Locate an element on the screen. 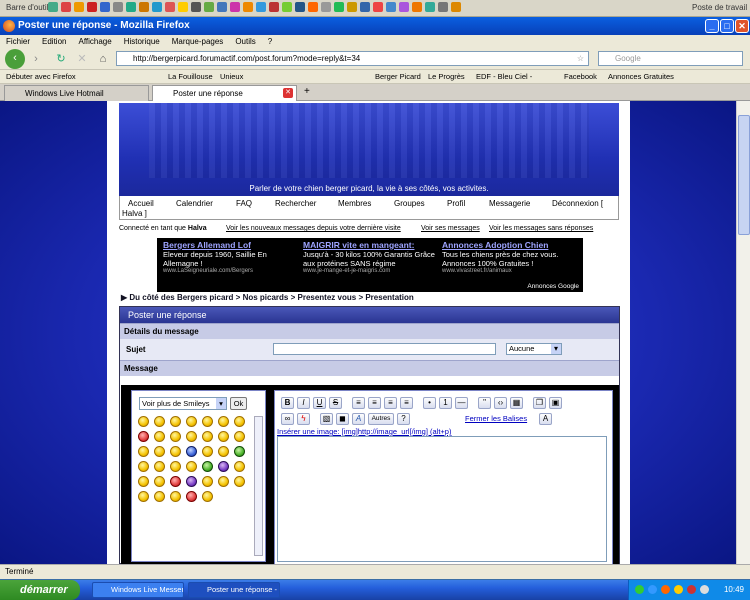 The image size is (750, 600). nav-groupes: Groupes is located at coordinates (409, 203).